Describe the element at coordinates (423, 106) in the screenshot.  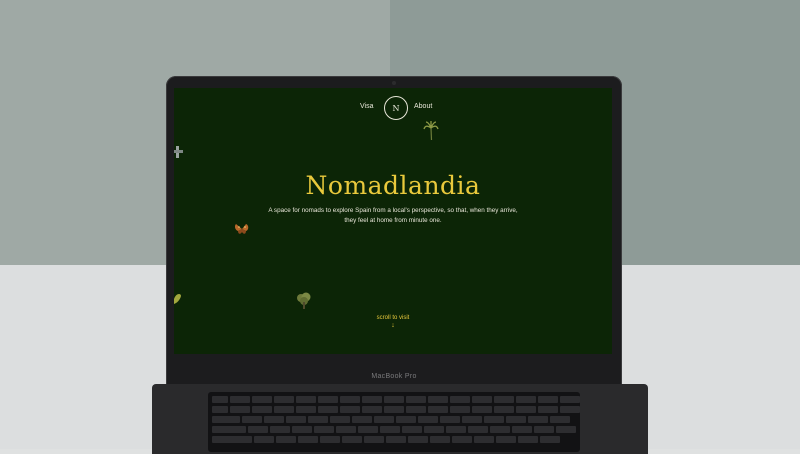
I see `nav-link-about: About` at that location.